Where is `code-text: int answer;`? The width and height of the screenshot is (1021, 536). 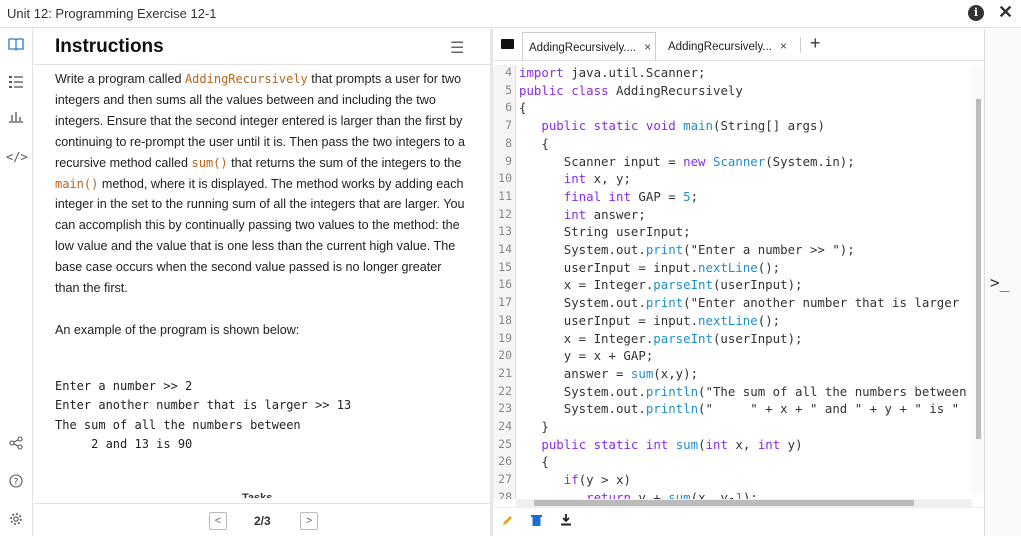 code-text: int answer; is located at coordinates (604, 214).